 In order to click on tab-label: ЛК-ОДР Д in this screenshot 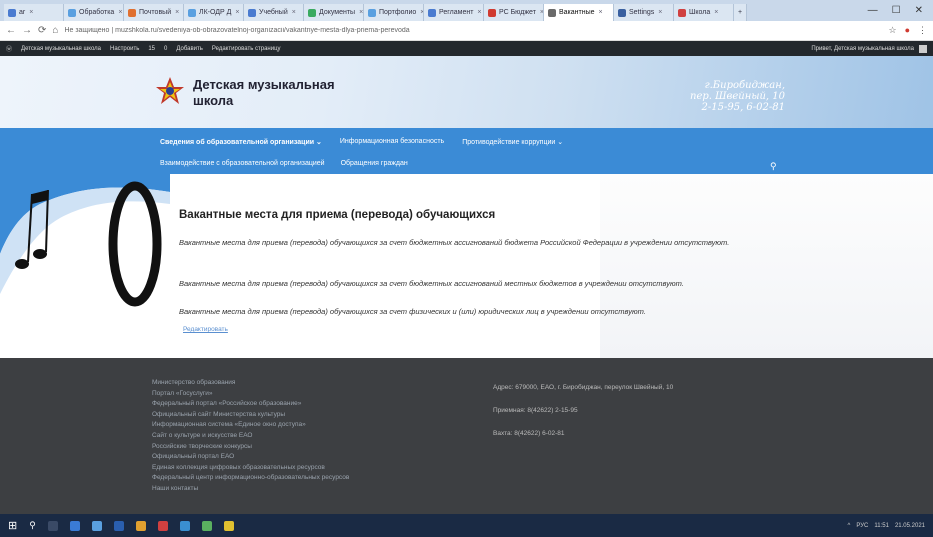, I will do `click(215, 12)`.